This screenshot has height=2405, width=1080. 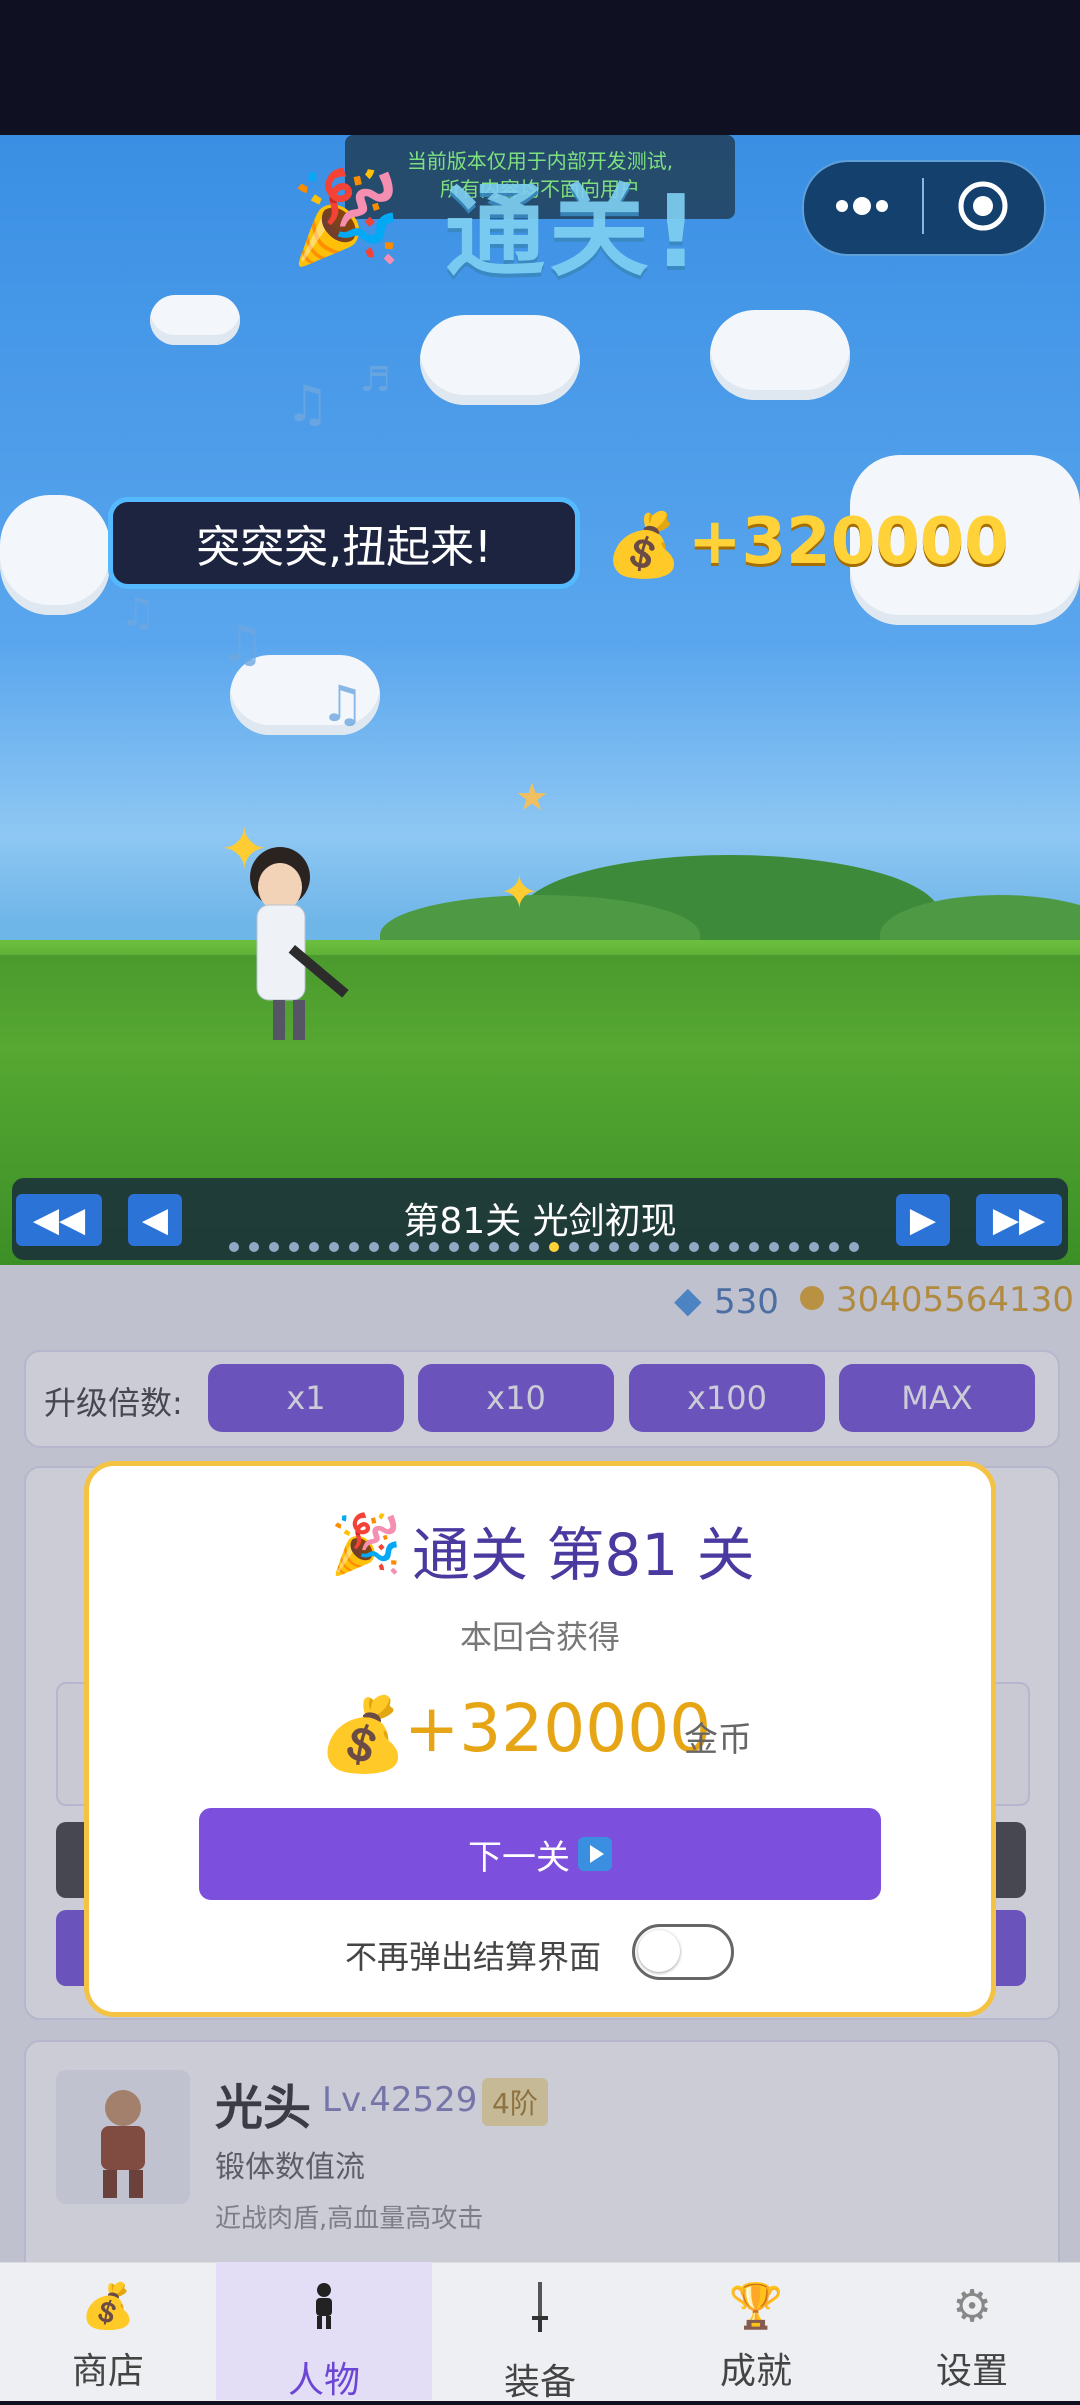 I want to click on star-icon: ★, so click(x=532, y=797).